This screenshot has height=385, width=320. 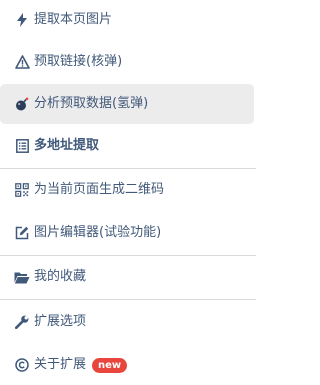 I want to click on menu-item-label: 提取本页图片, so click(x=73, y=19).